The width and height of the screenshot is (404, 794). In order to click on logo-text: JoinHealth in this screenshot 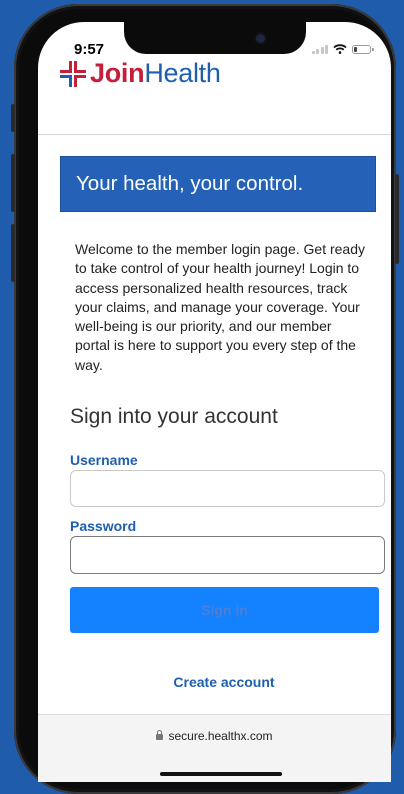, I will do `click(155, 73)`.